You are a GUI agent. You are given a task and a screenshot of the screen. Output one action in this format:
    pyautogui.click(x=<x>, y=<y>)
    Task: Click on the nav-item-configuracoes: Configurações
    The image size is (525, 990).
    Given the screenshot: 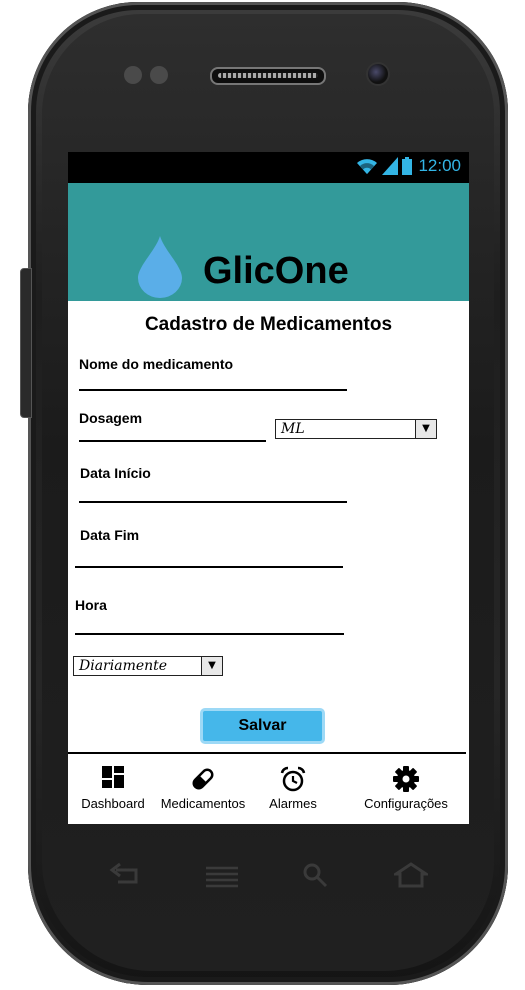 What is the action you would take?
    pyautogui.click(x=406, y=788)
    